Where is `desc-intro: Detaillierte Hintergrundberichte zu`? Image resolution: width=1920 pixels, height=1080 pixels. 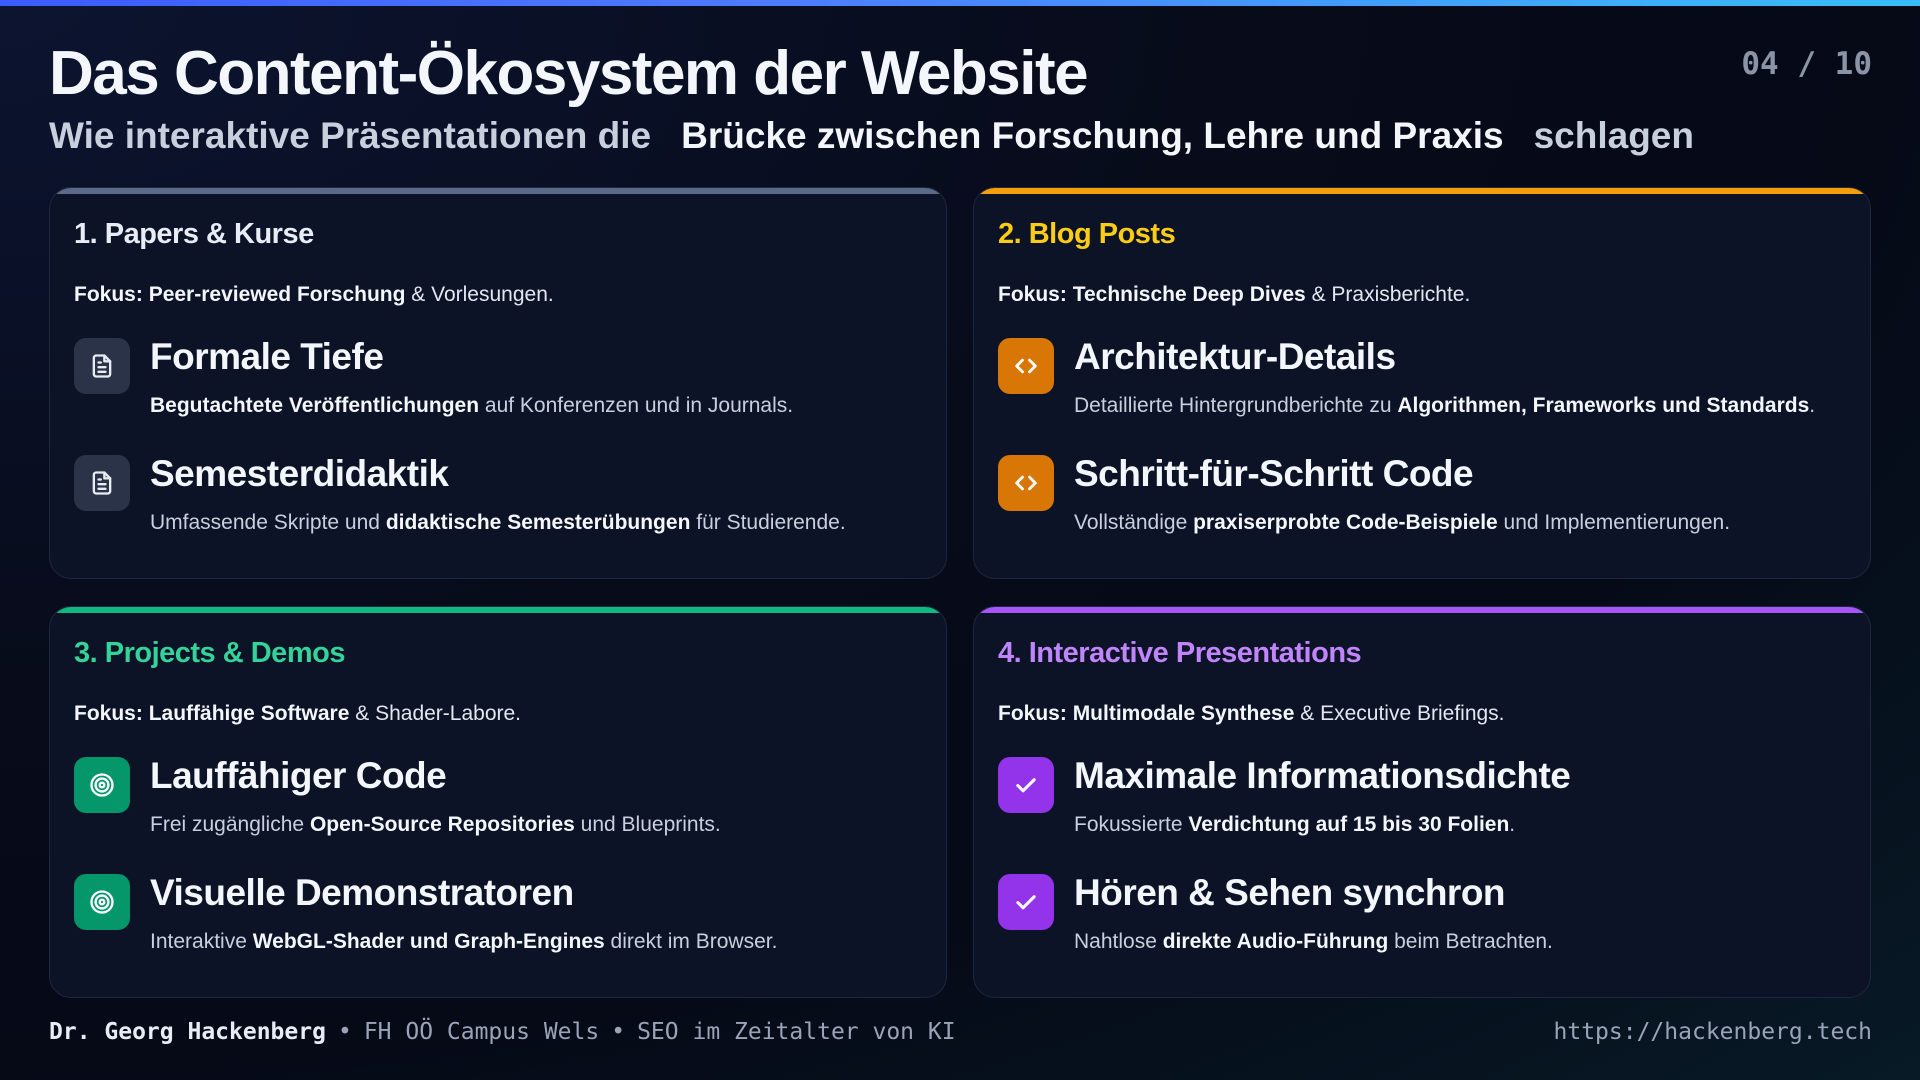 desc-intro: Detaillierte Hintergrundberichte zu is located at coordinates (1233, 405).